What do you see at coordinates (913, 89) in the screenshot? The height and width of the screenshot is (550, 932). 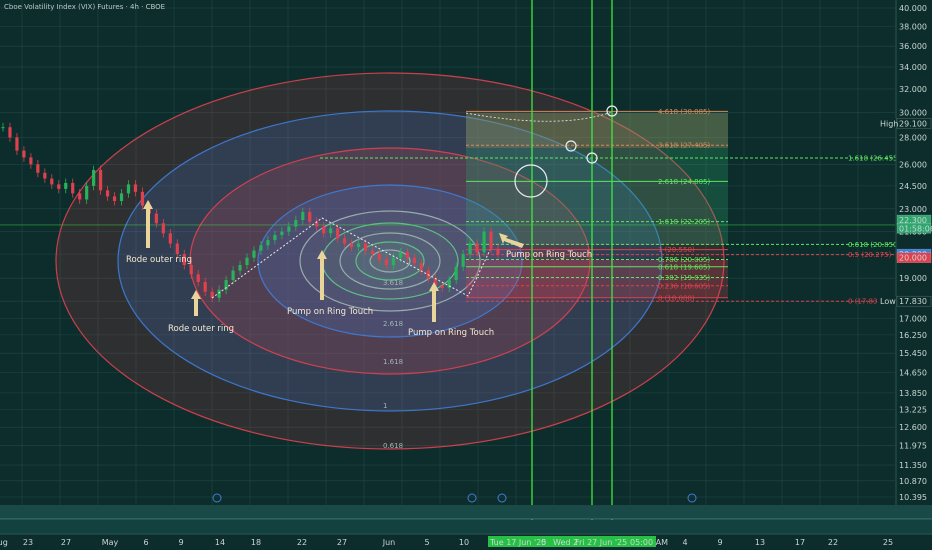 I see `y-tick-label: 32.000` at bounding box center [913, 89].